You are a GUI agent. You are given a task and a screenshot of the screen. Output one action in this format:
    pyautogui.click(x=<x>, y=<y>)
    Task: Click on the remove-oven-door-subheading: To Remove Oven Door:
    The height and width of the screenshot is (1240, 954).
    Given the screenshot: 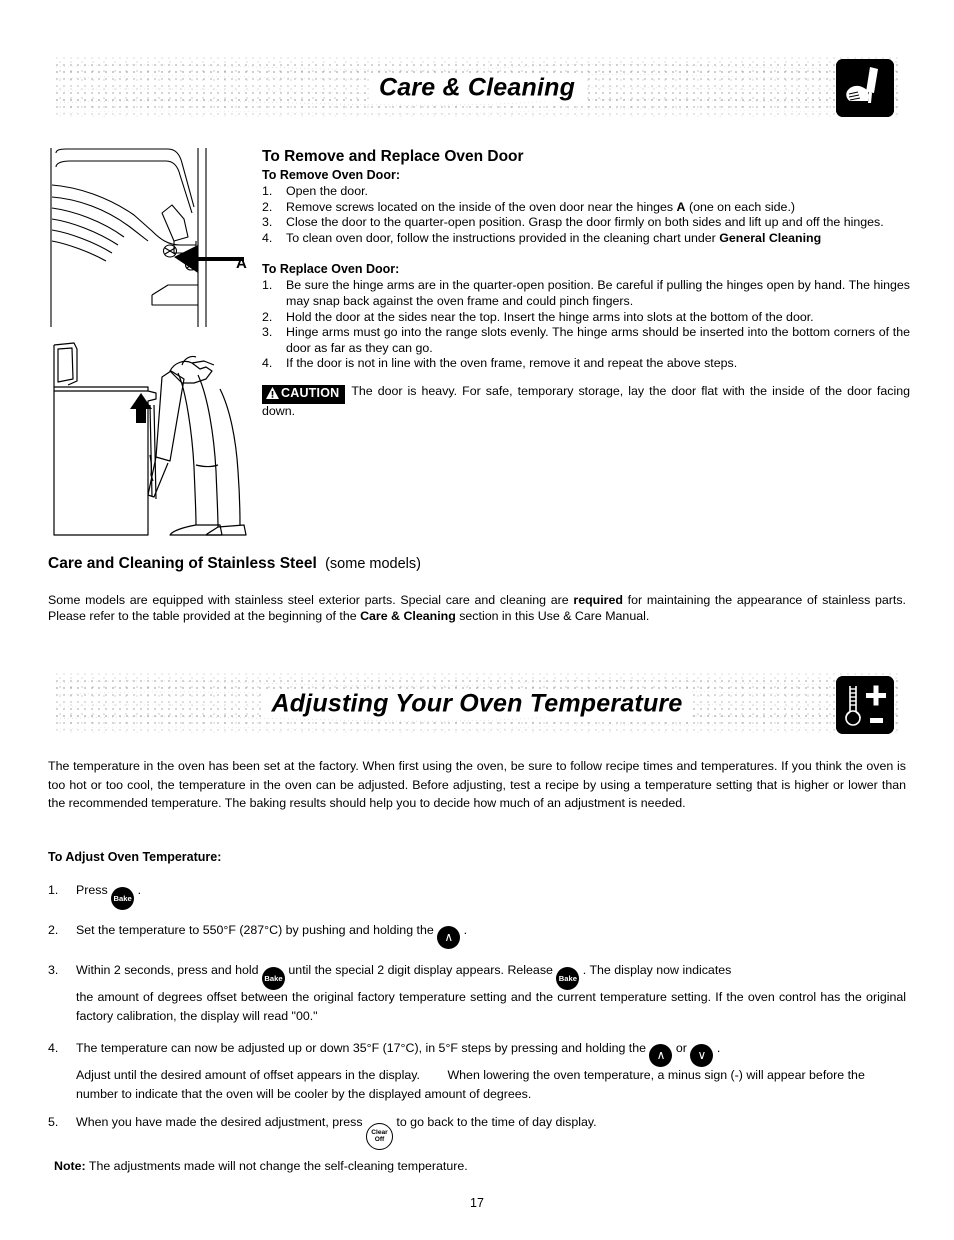 What is the action you would take?
    pyautogui.click(x=331, y=175)
    